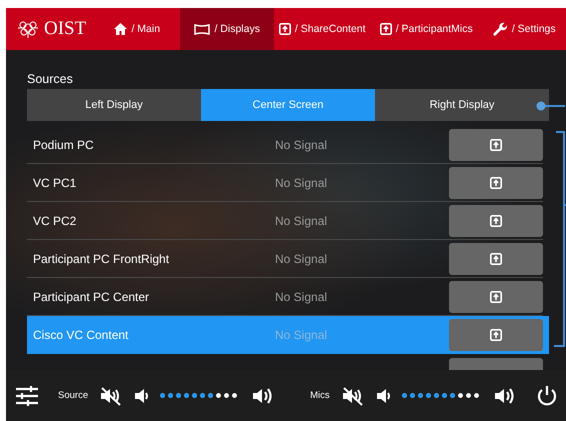  Describe the element at coordinates (442, 395) in the screenshot. I see `volume-slider` at that location.